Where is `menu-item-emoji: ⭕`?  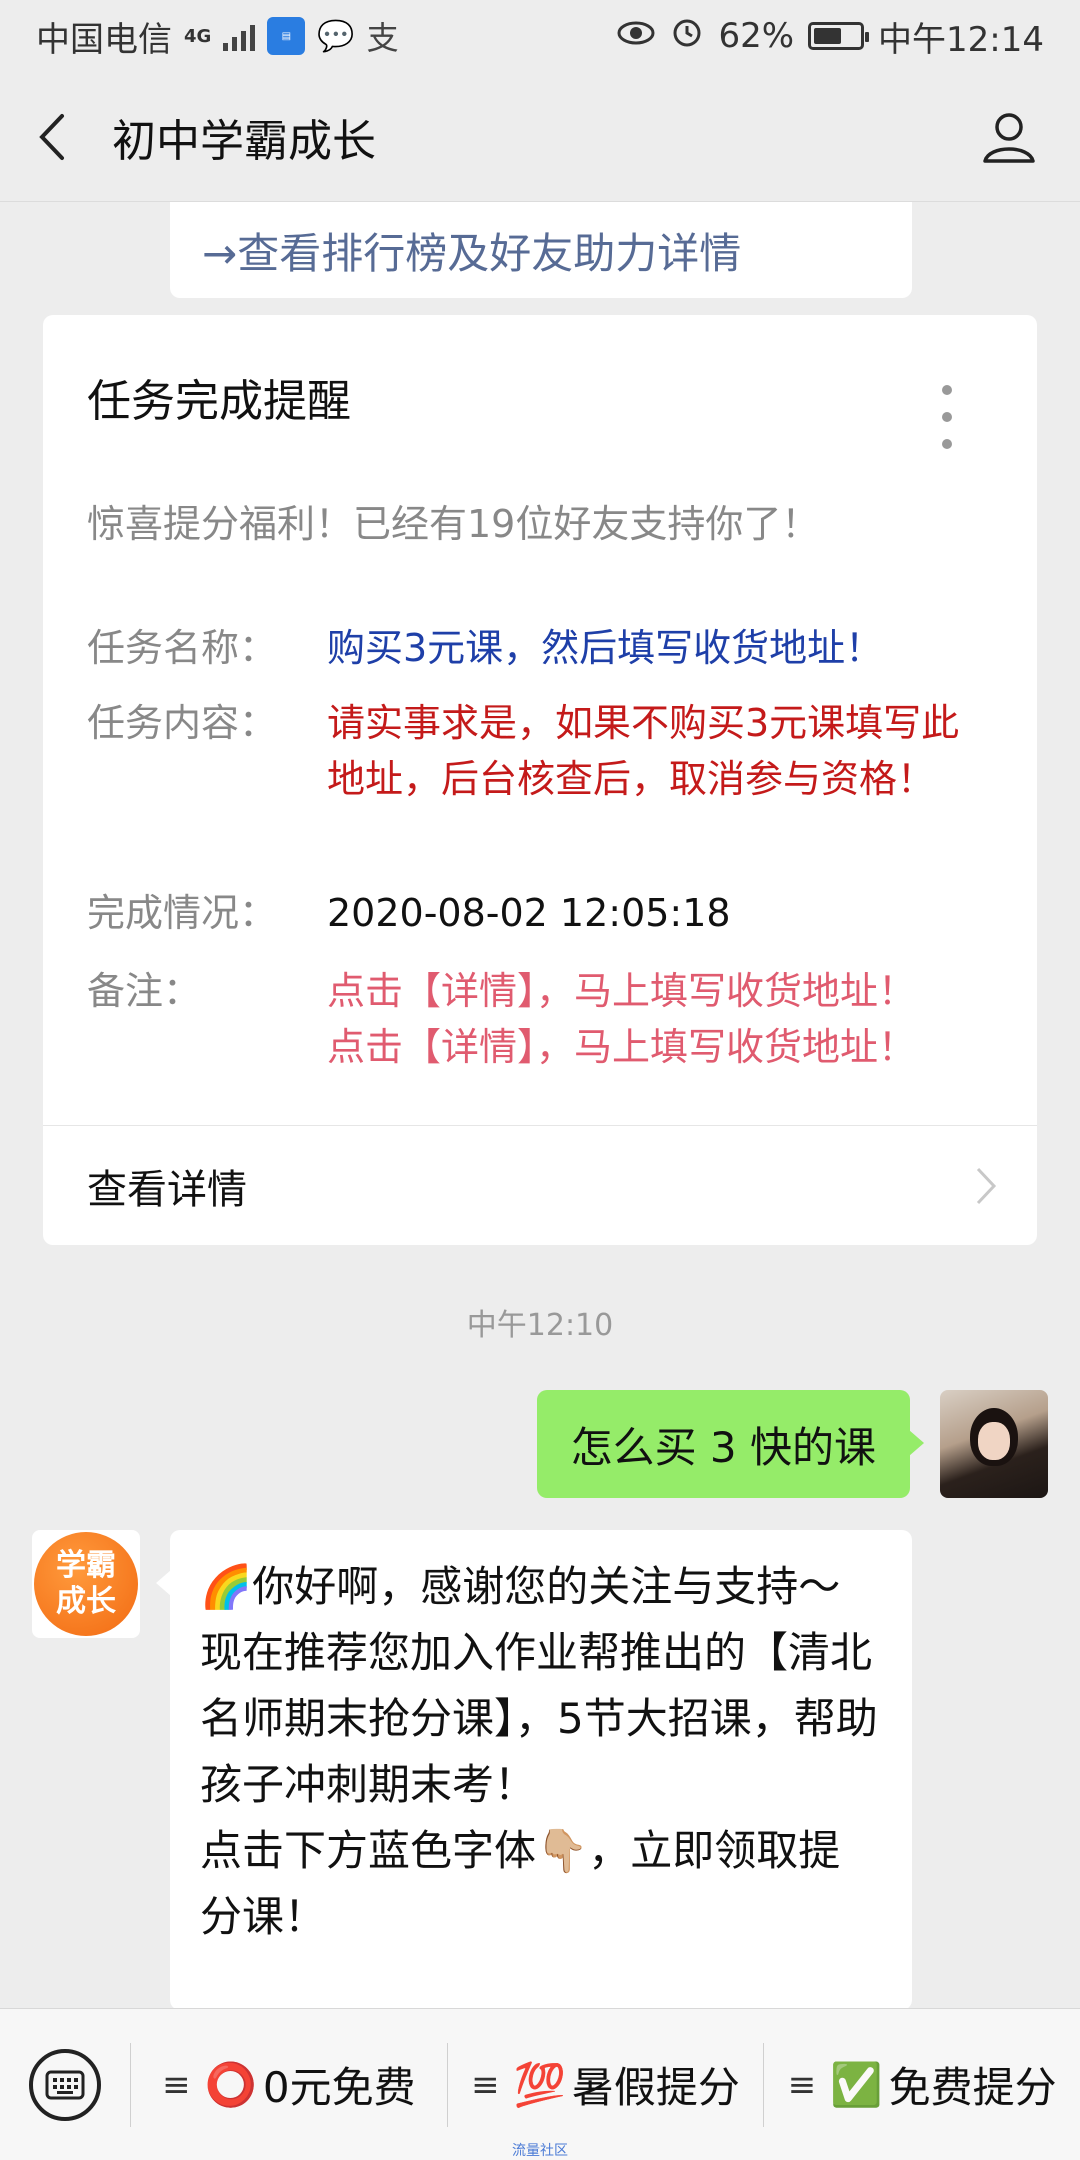 menu-item-emoji: ⭕ is located at coordinates (230, 2084).